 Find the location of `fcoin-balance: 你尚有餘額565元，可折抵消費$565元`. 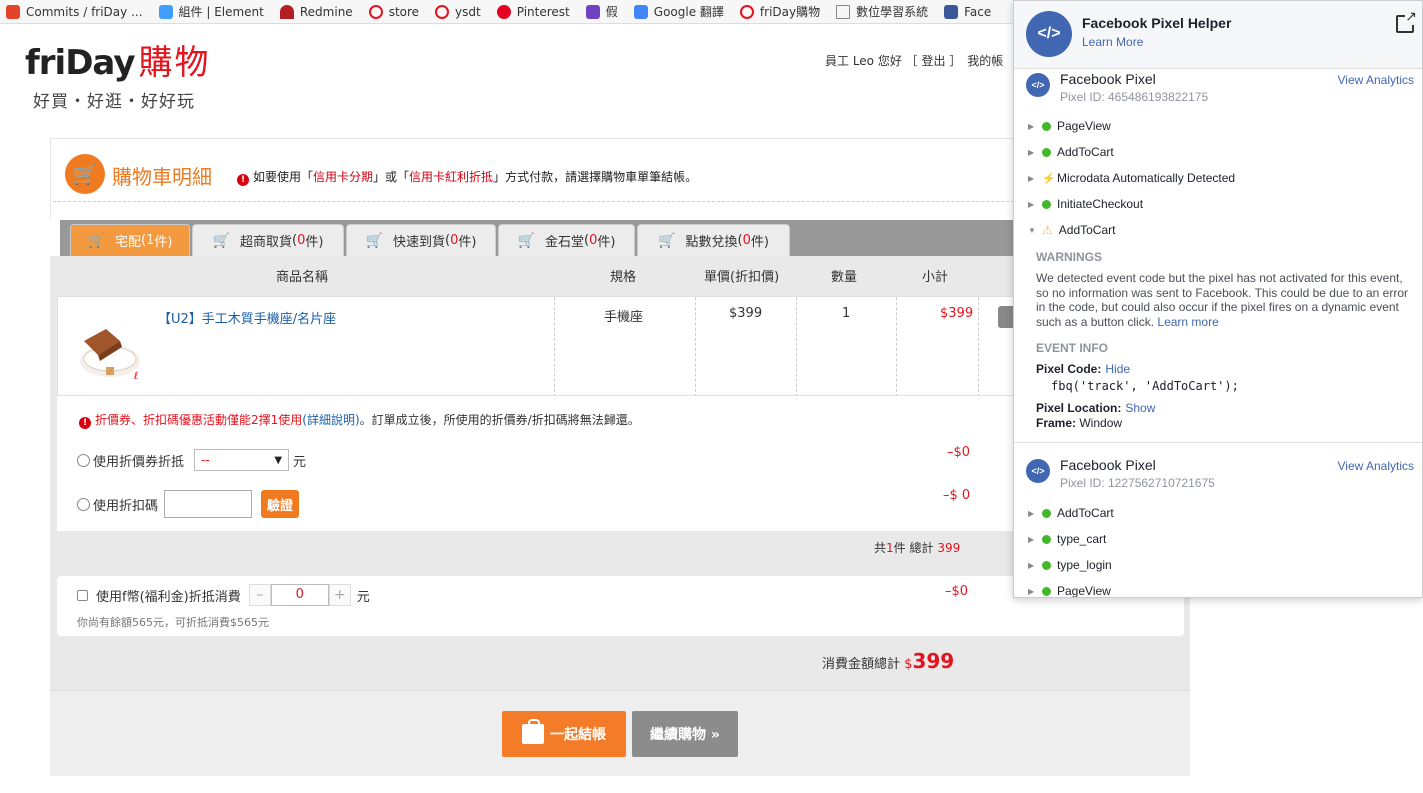

fcoin-balance: 你尚有餘額565元，可折抵消費$565元 is located at coordinates (173, 622).